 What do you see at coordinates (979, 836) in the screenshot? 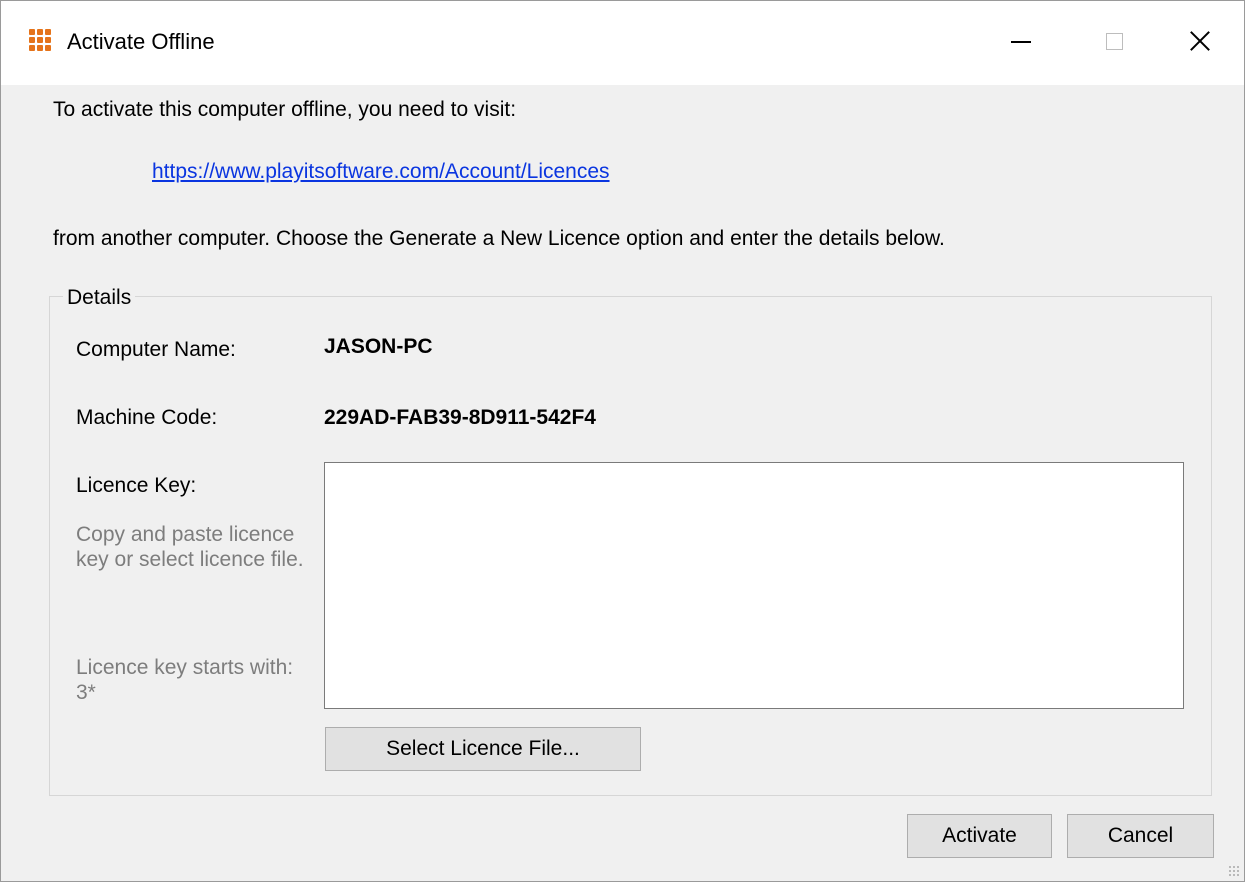
I see `activate-button: Activate` at bounding box center [979, 836].